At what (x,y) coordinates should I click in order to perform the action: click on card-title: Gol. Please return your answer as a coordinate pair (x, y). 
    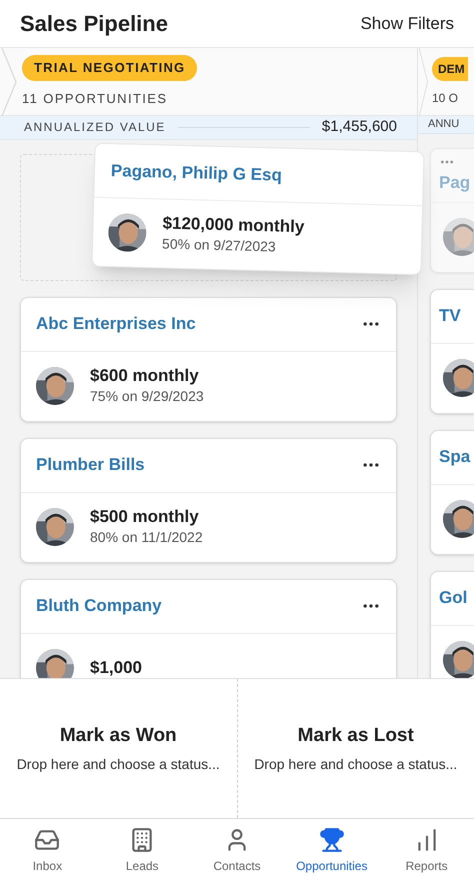
    Looking at the image, I should click on (453, 598).